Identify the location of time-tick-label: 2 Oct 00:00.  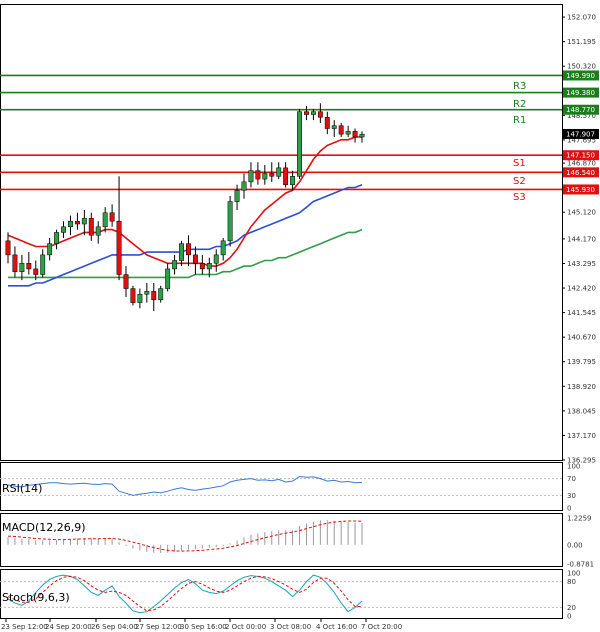
(245, 627).